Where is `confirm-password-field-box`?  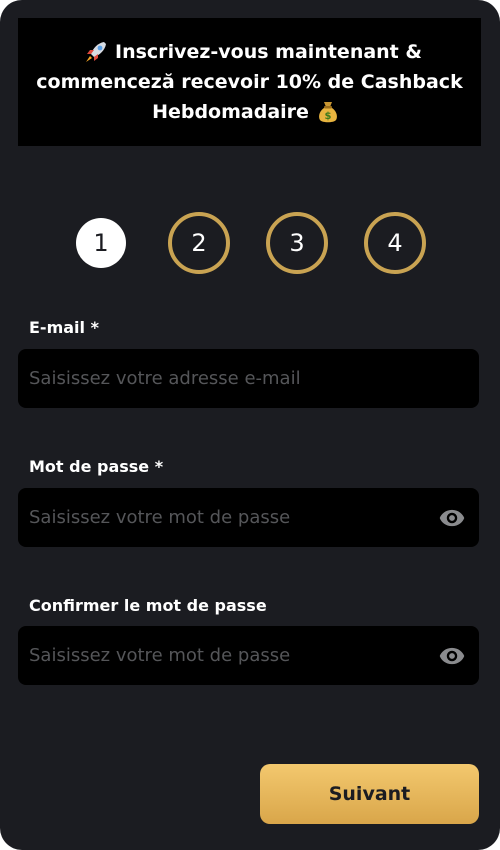 confirm-password-field-box is located at coordinates (248, 655).